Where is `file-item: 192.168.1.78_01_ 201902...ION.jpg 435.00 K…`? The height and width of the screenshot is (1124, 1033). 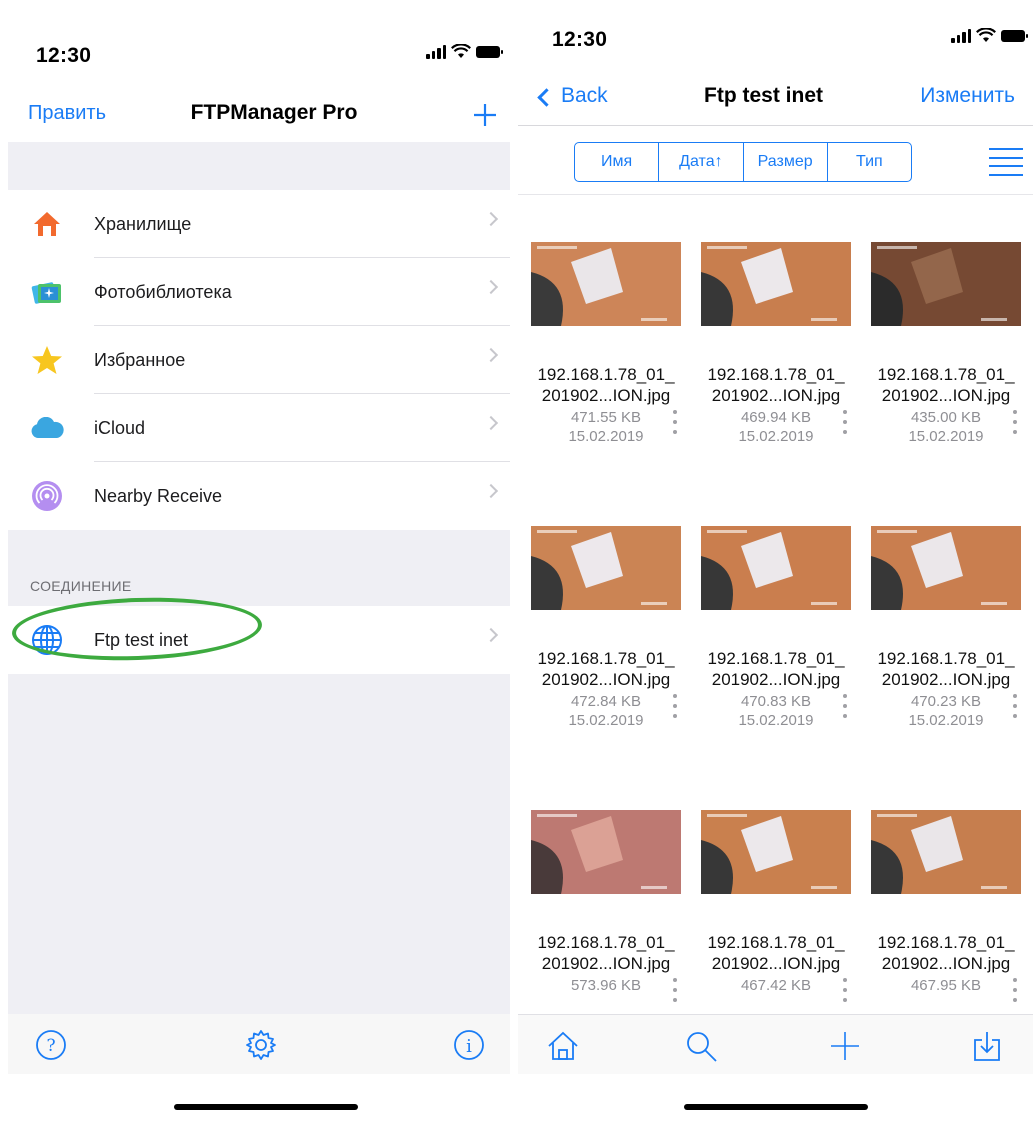
file-item: 192.168.1.78_01_ 201902...ION.jpg 435.00 K… is located at coordinates (946, 344).